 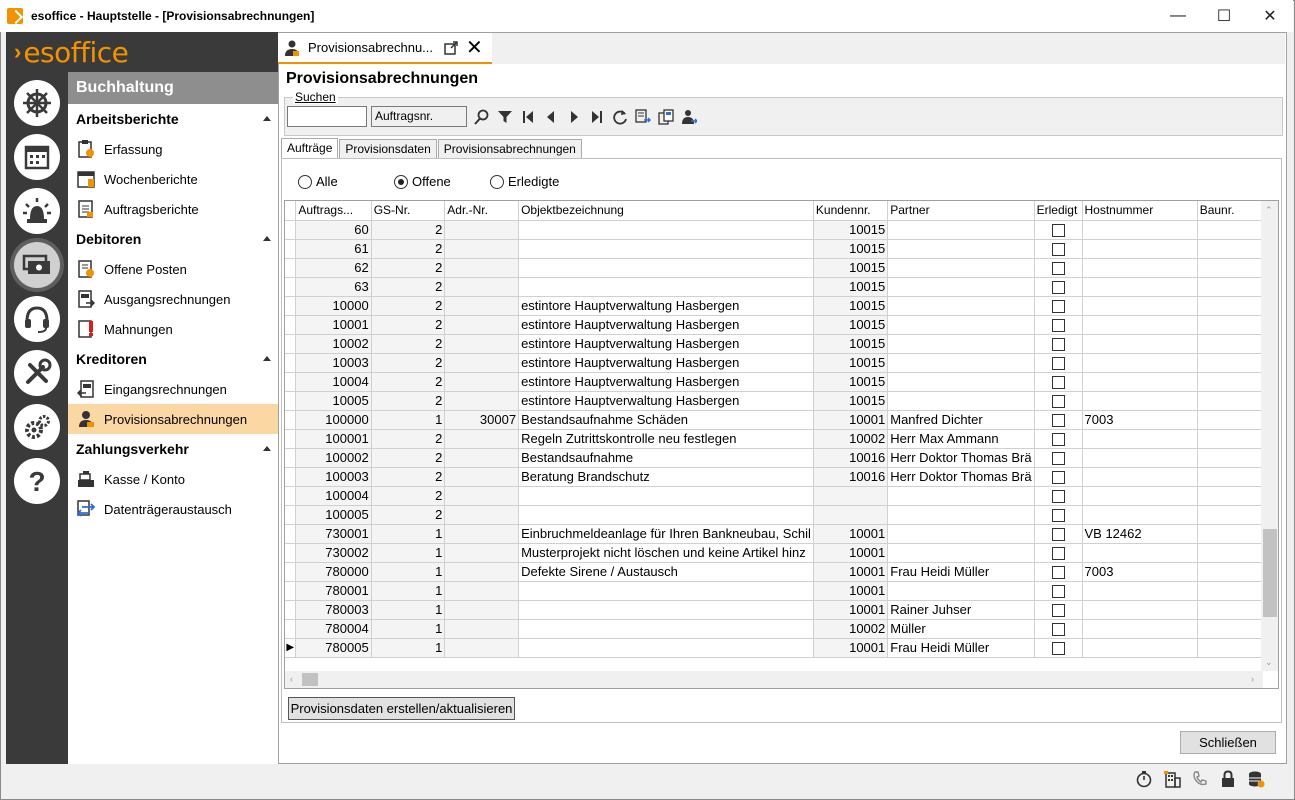 What do you see at coordinates (37, 103) in the screenshot?
I see `ship-wheel-icon` at bounding box center [37, 103].